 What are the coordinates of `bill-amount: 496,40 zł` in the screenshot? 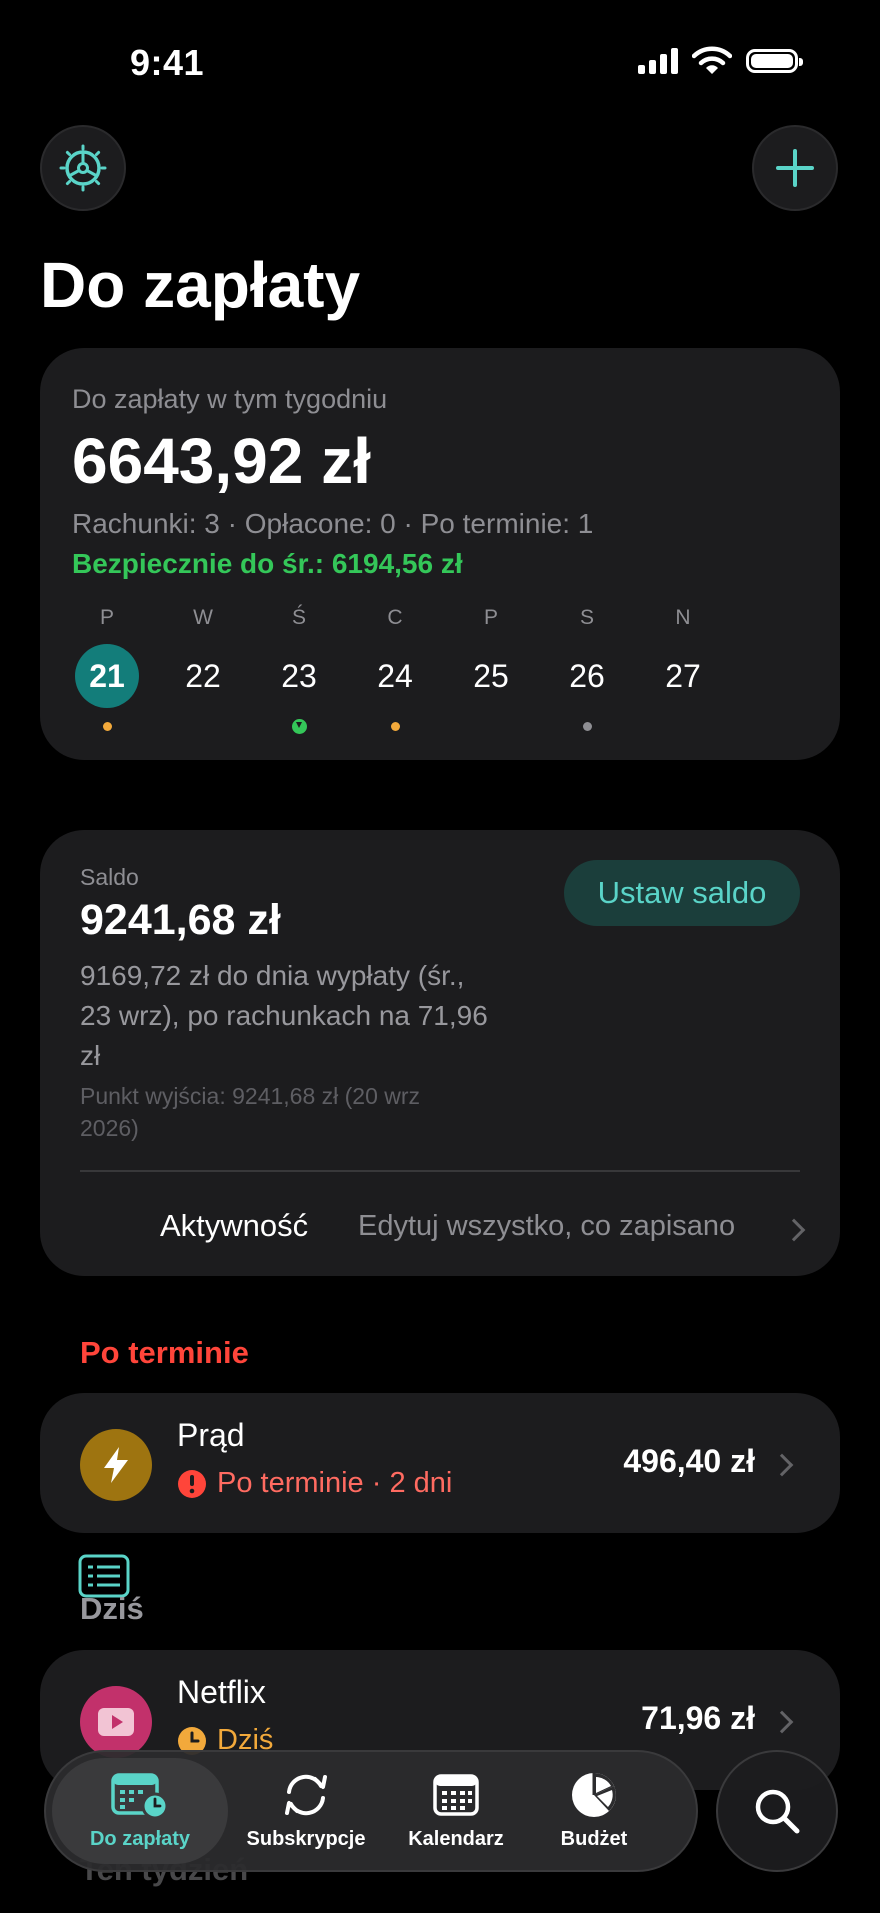 It's located at (689, 1461).